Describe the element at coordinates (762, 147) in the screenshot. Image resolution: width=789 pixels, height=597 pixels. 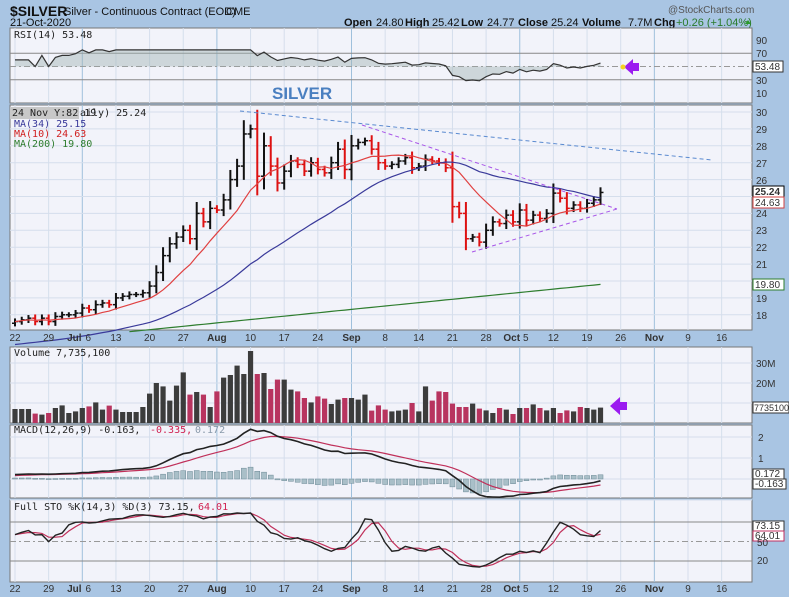
I see `axis-tick: 28` at that location.